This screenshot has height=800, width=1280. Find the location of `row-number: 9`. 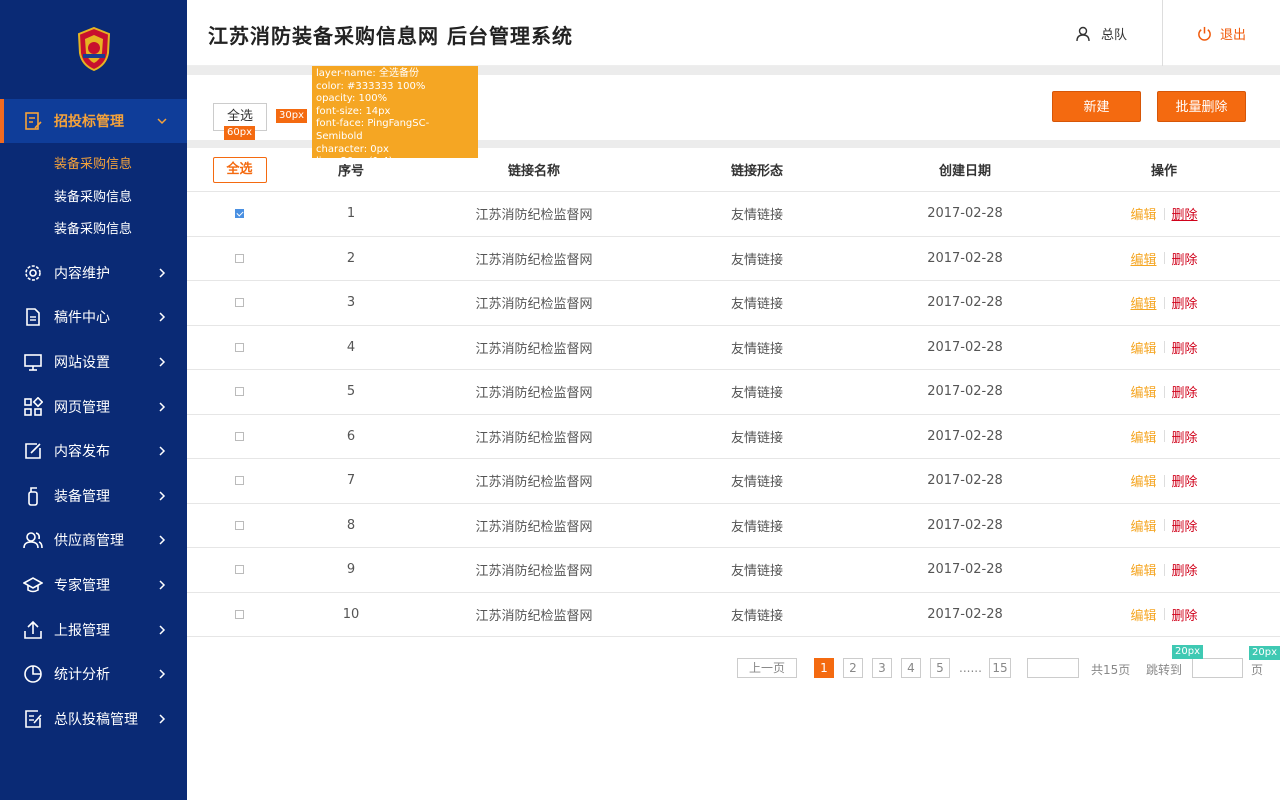

row-number: 9 is located at coordinates (351, 570).